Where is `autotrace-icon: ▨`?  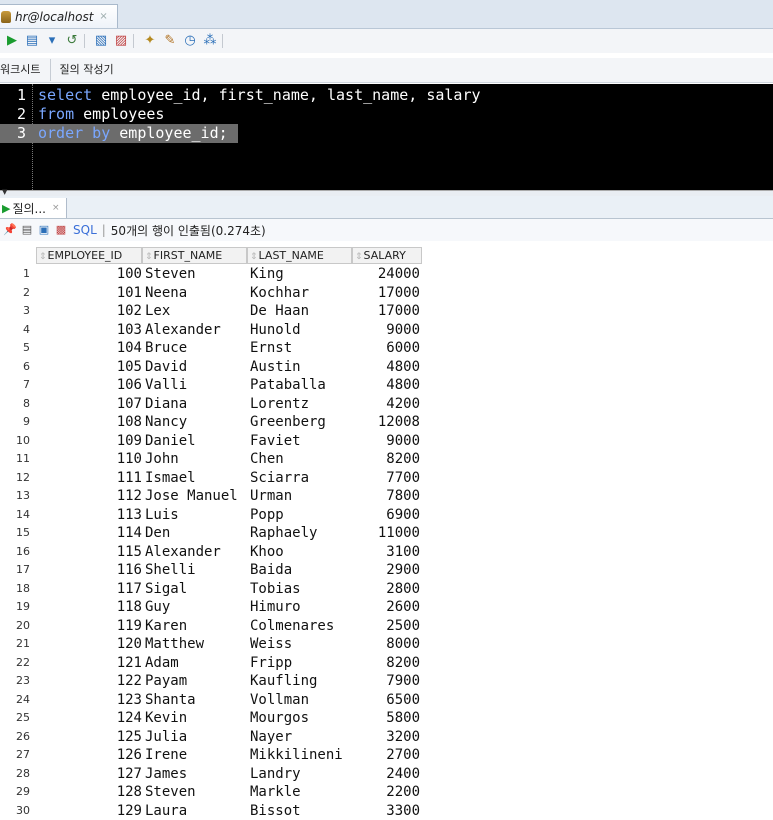
autotrace-icon: ▨ is located at coordinates (121, 41).